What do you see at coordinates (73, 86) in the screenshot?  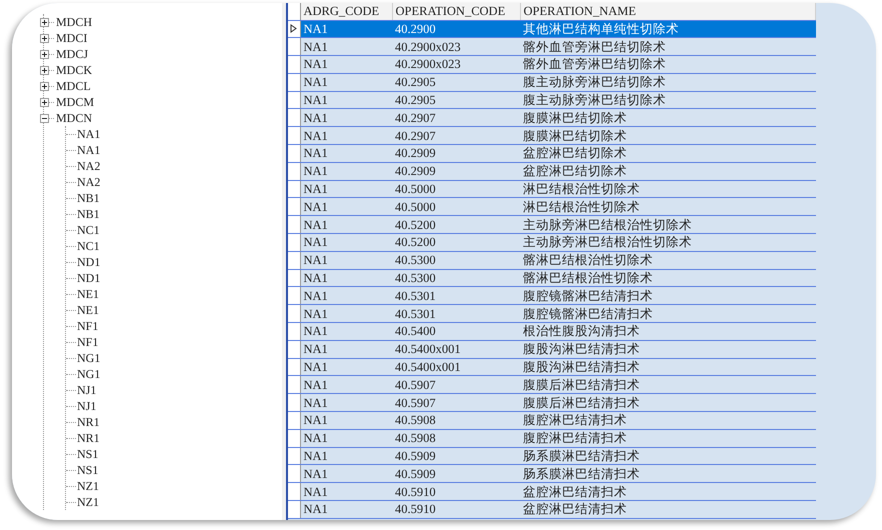 I see `tree-item: MDCL` at bounding box center [73, 86].